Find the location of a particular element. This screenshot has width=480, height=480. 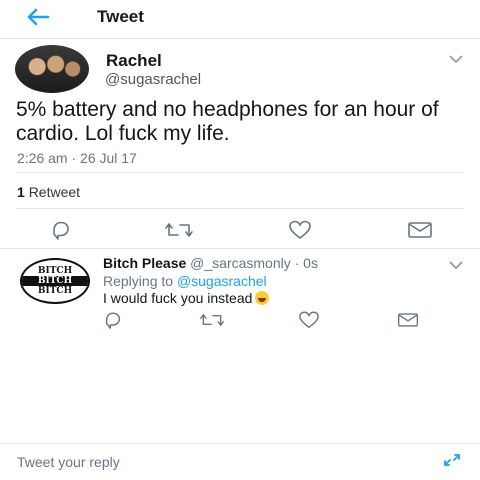

tweet-actions is located at coordinates (240, 230).